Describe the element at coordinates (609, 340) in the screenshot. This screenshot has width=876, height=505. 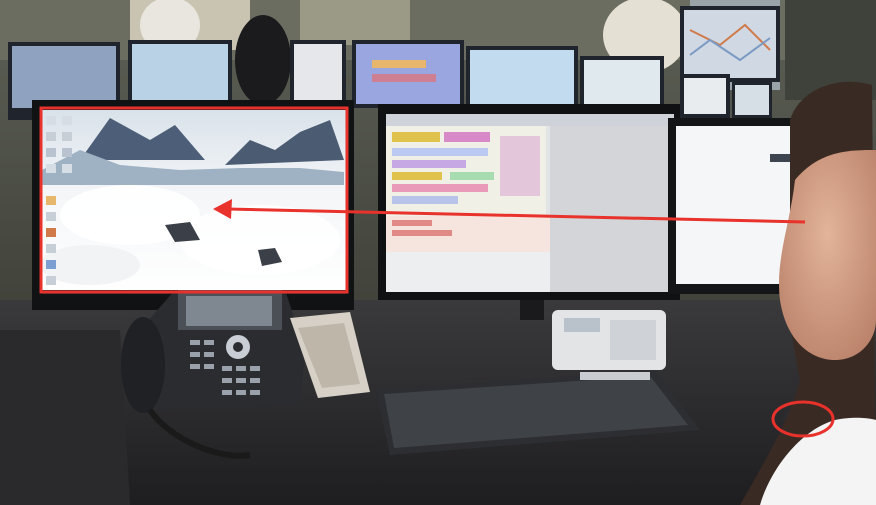
I see `small-desk-phone` at that location.